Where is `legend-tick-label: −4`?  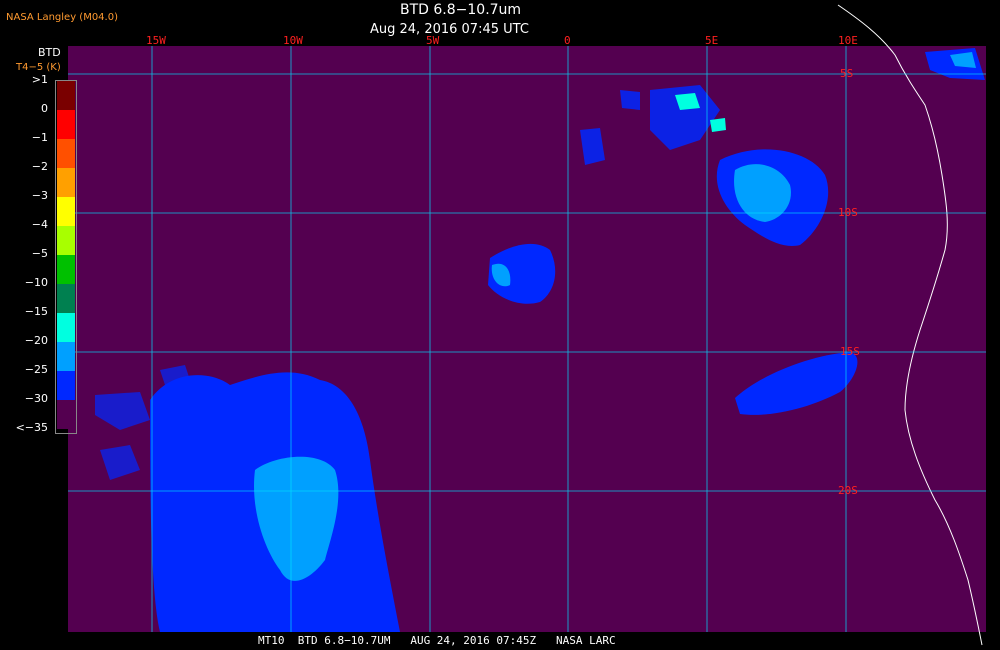 legend-tick-label: −4 is located at coordinates (39, 224).